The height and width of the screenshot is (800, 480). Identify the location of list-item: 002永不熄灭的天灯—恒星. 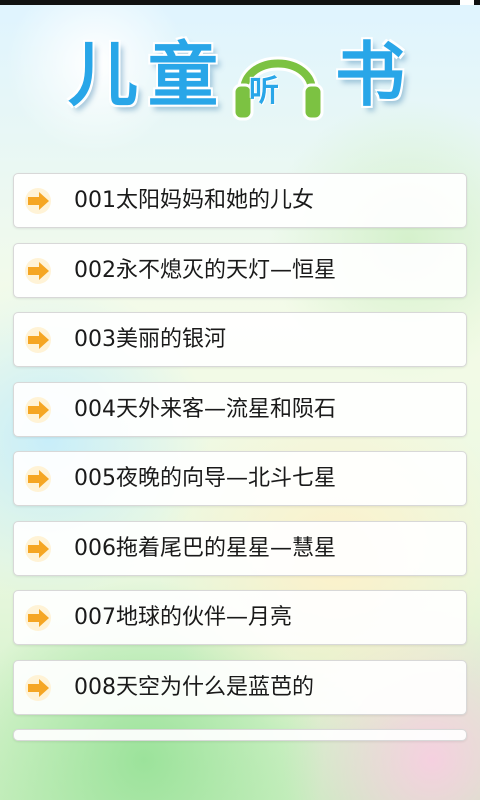
(240, 270).